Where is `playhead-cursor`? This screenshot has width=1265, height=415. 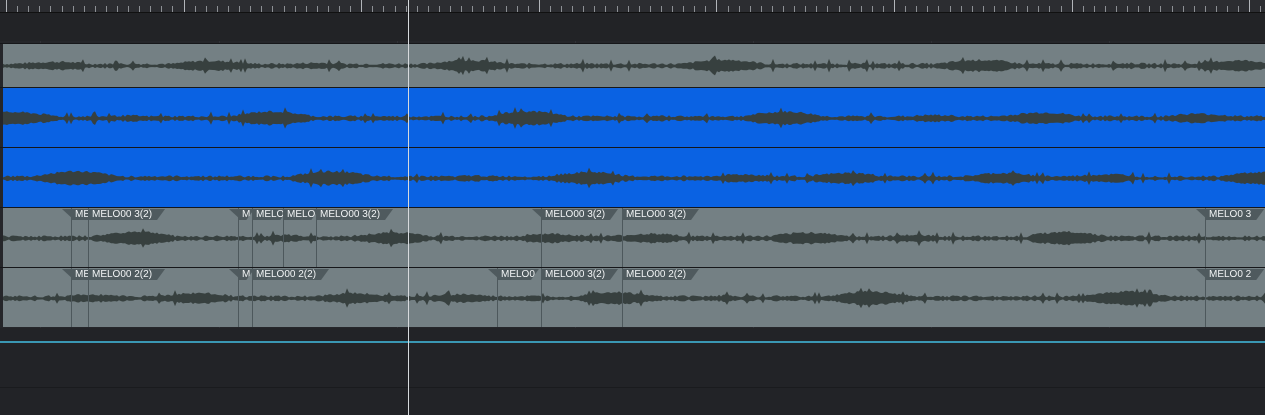 playhead-cursor is located at coordinates (408, 207).